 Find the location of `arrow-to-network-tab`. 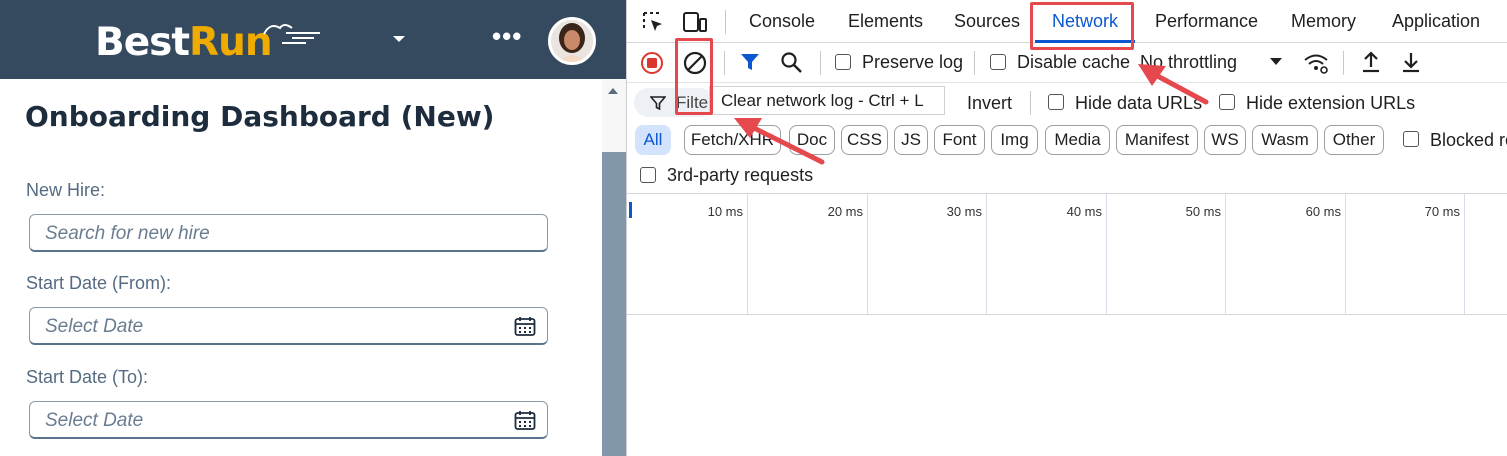

arrow-to-network-tab is located at coordinates (1173, 84).